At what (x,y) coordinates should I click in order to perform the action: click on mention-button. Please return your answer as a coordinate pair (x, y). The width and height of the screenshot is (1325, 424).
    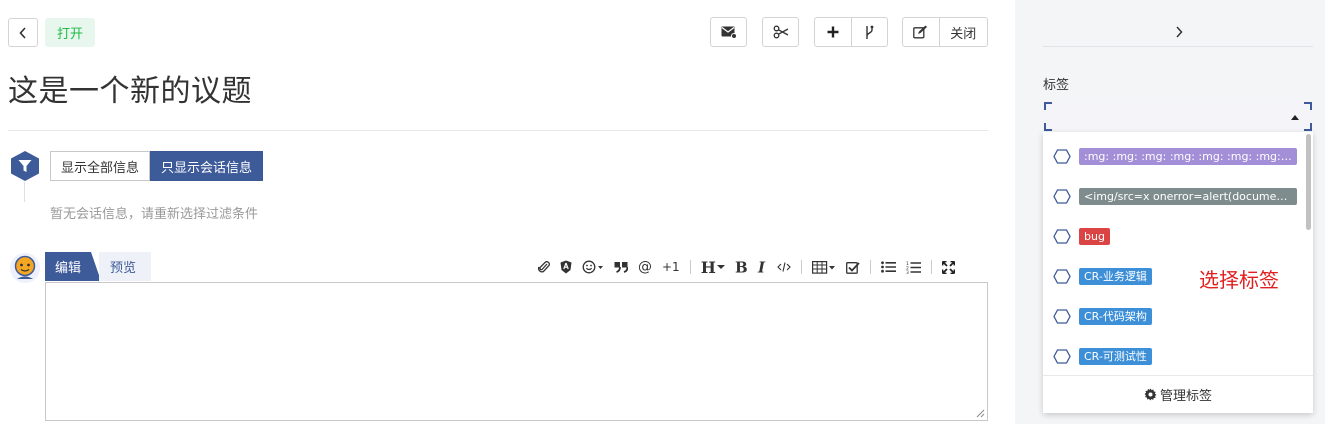
    Looking at the image, I should click on (566, 267).